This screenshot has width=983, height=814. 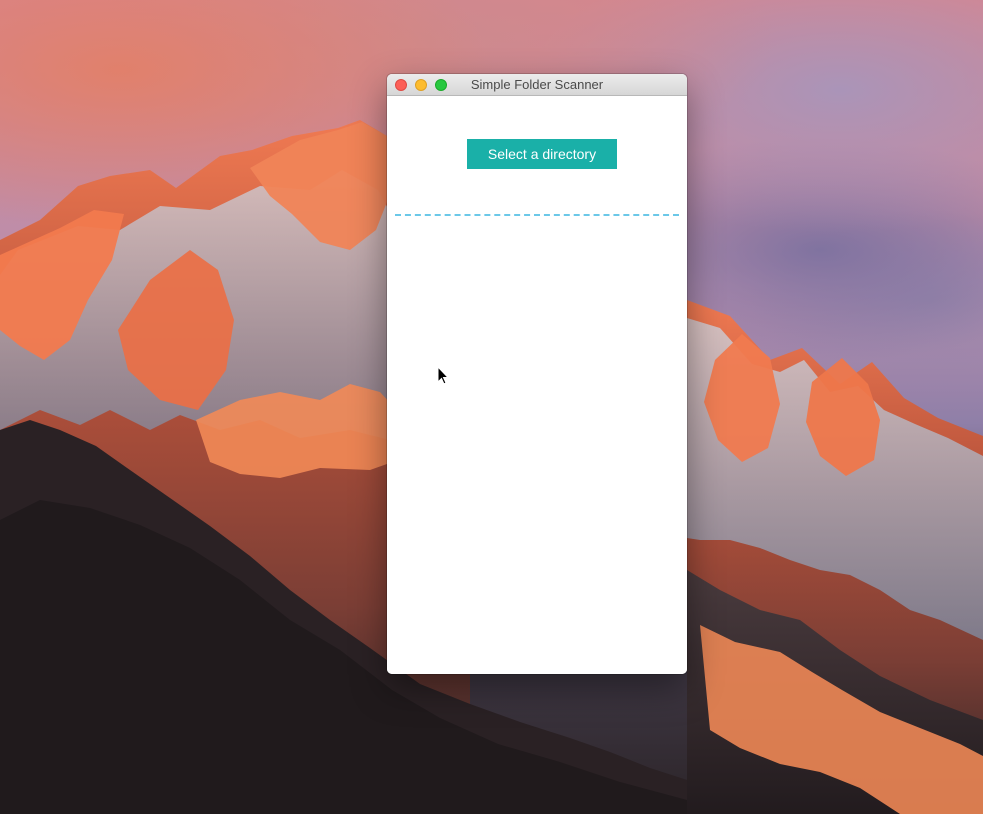 I want to click on dashed-divider, so click(x=537, y=215).